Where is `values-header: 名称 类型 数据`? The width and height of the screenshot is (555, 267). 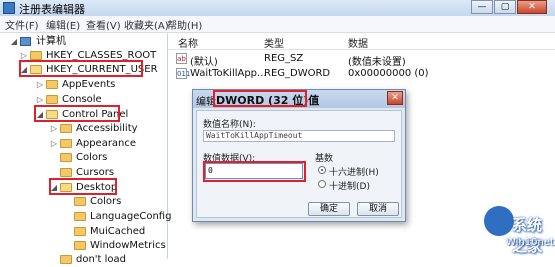 values-header: 名称 类型 数据 is located at coordinates (361, 41).